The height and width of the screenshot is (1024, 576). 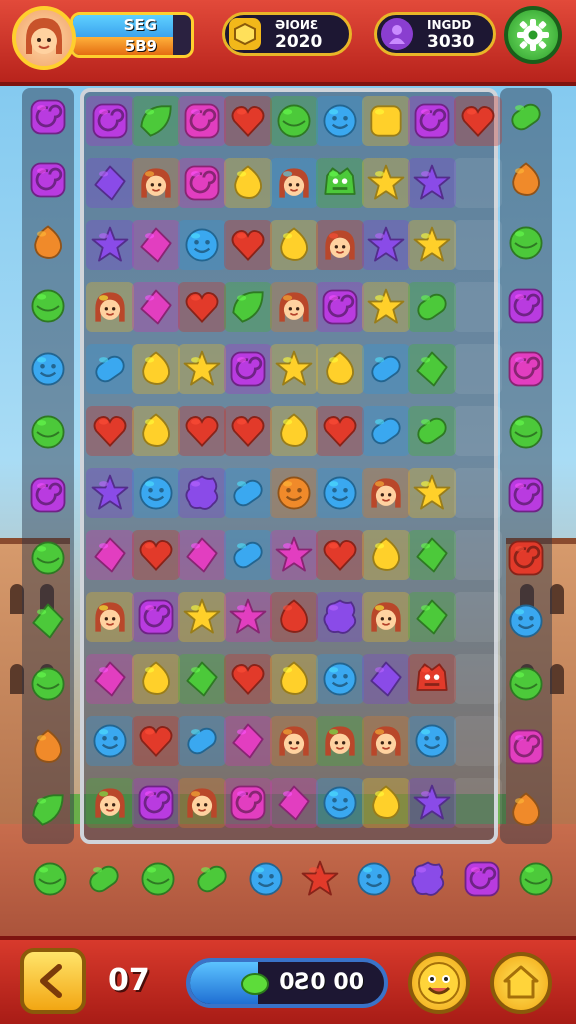 What do you see at coordinates (439, 983) in the screenshot?
I see `emoji-button` at bounding box center [439, 983].